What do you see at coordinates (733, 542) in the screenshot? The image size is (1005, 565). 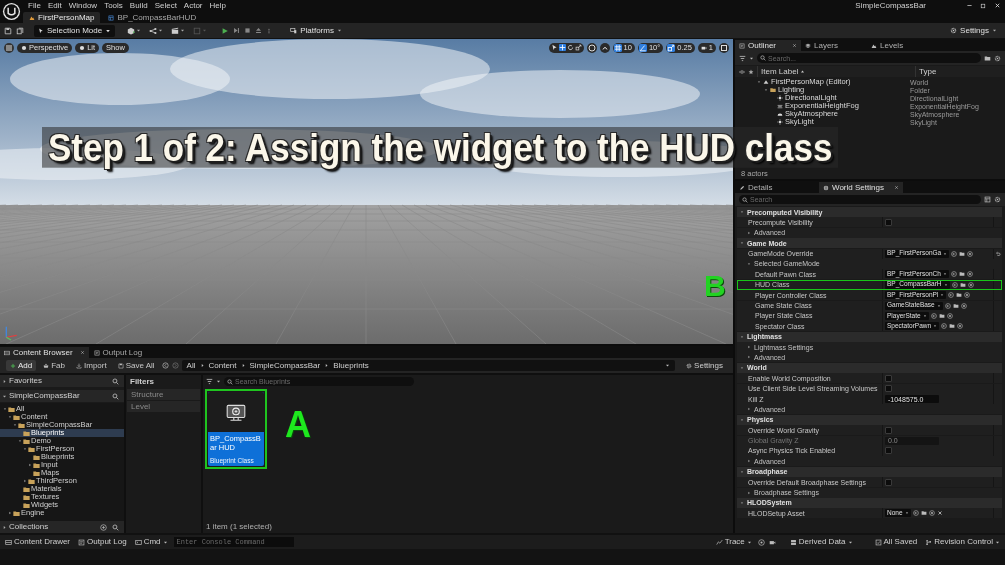 I see `trace-button: Trace` at bounding box center [733, 542].